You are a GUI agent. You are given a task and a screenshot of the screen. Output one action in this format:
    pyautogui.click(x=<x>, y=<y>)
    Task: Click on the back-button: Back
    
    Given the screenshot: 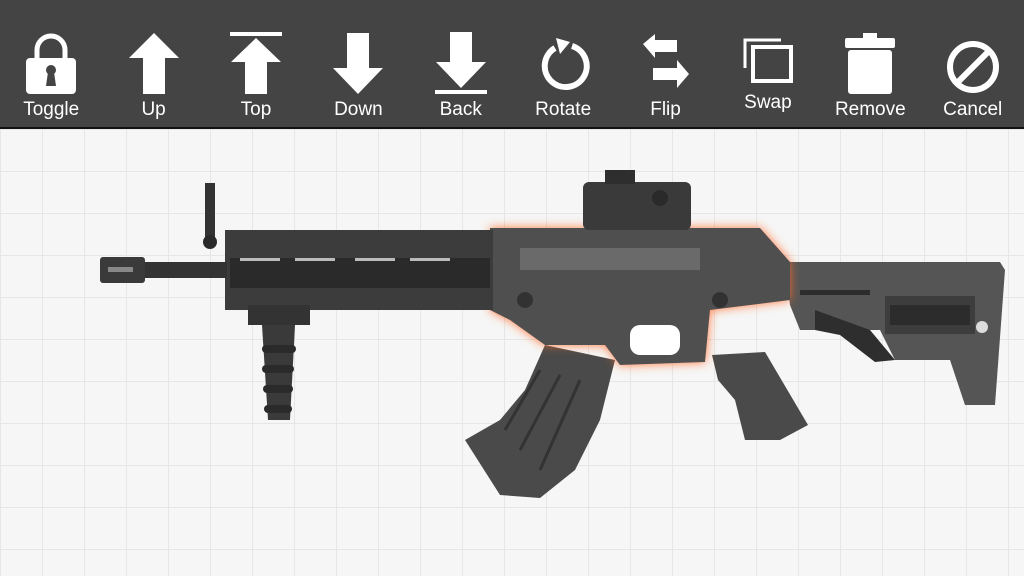 What is the action you would take?
    pyautogui.click(x=461, y=63)
    